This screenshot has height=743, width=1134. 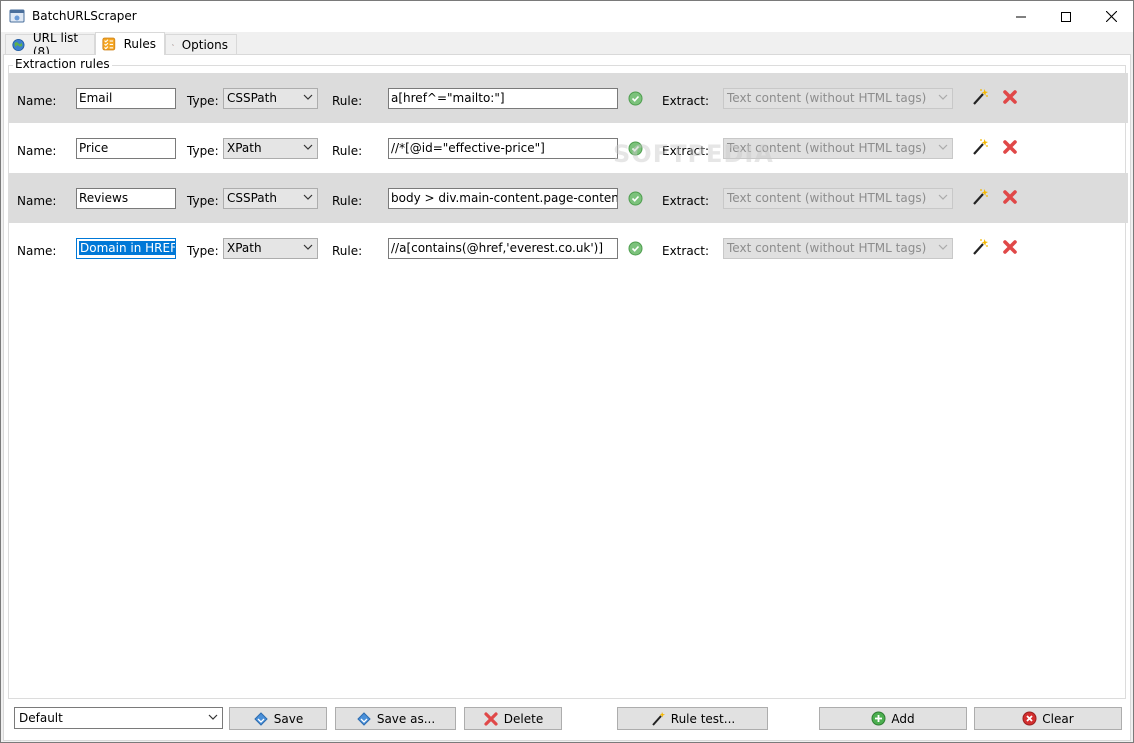 I want to click on tab-options: Options, so click(x=201, y=44).